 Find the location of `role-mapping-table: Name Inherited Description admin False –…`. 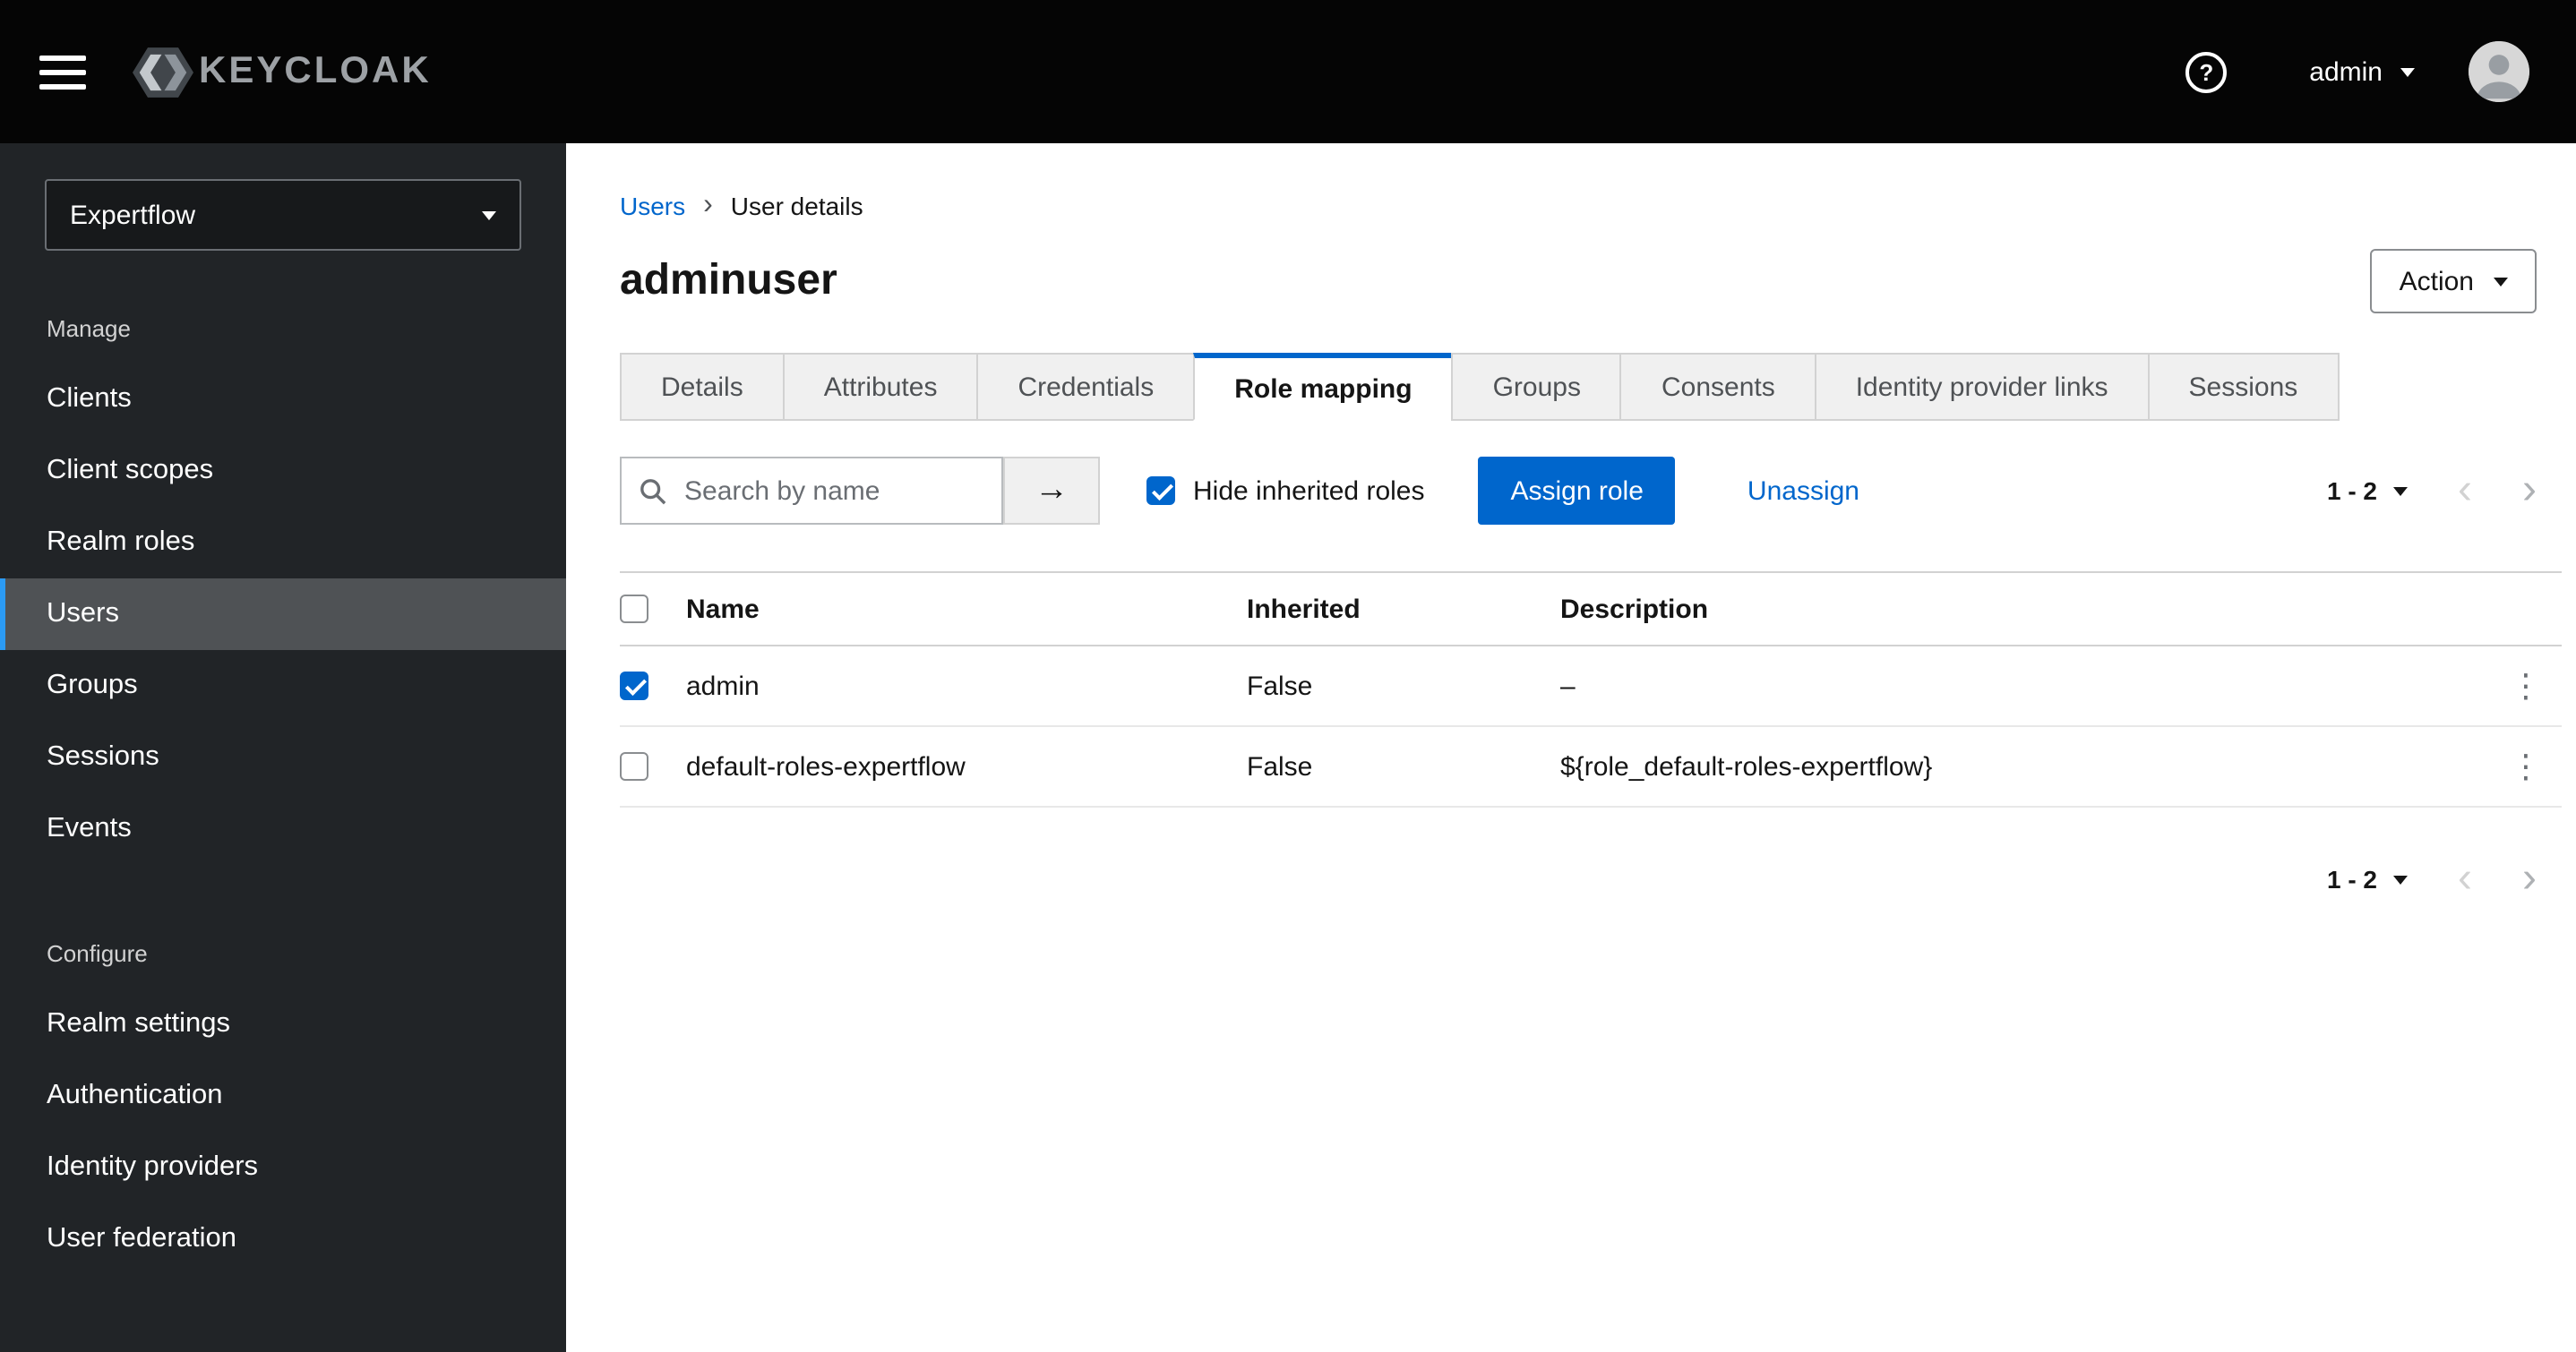

role-mapping-table: Name Inherited Description admin False –… is located at coordinates (1591, 690).